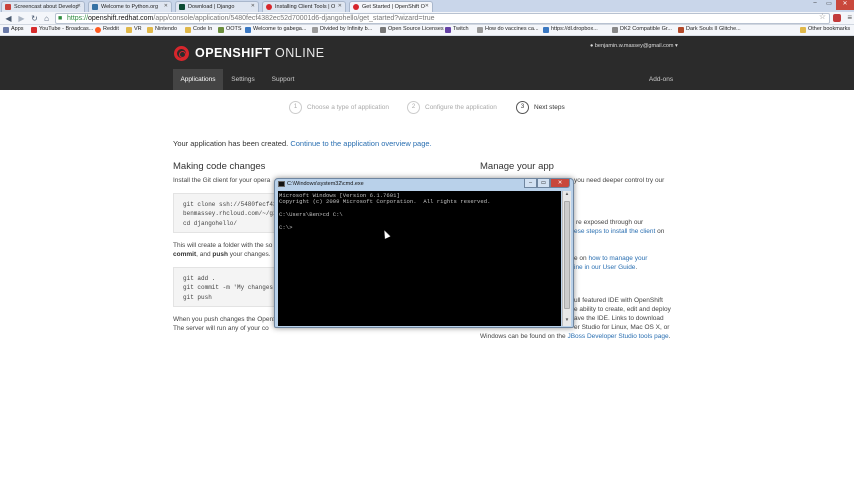 This screenshot has height=480, width=854. What do you see at coordinates (829, 29) in the screenshot?
I see `bookmark-label: Other bookmarks` at bounding box center [829, 29].